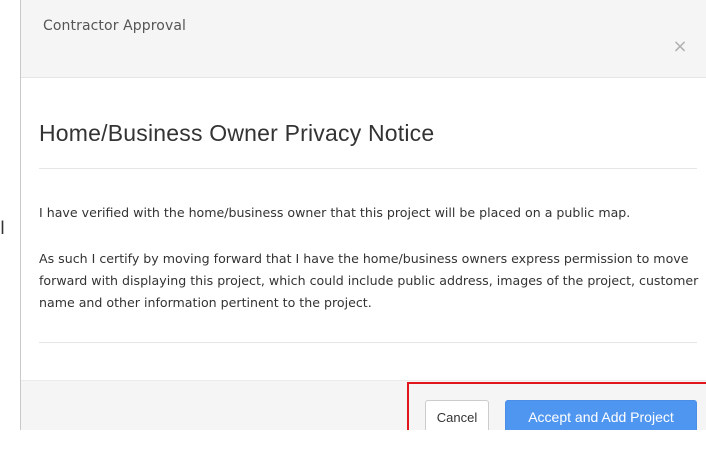 This screenshot has width=706, height=452. What do you see at coordinates (680, 47) in the screenshot?
I see `close-icon: ×` at bounding box center [680, 47].